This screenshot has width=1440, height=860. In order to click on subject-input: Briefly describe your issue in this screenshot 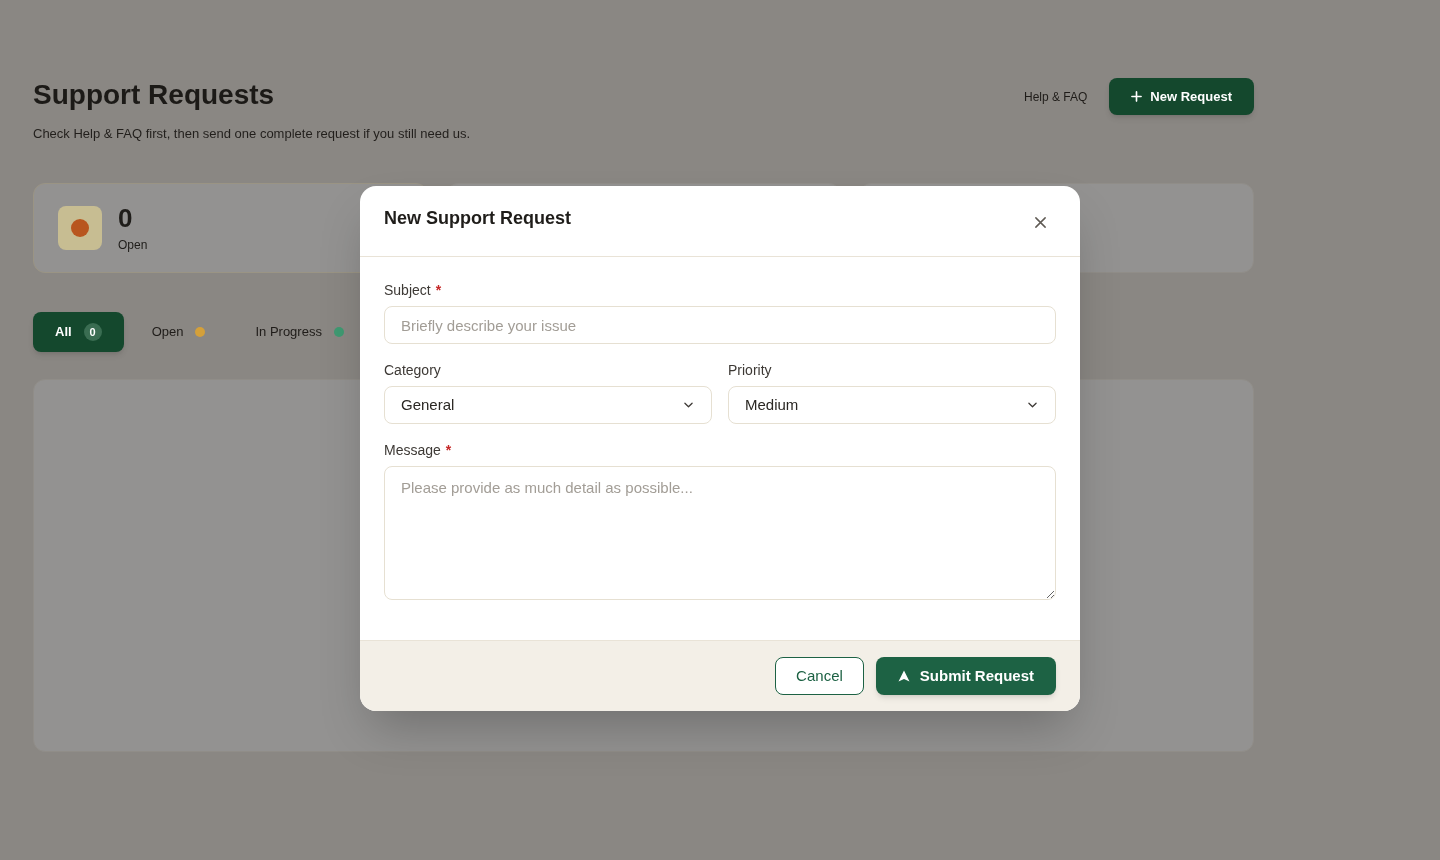, I will do `click(720, 325)`.